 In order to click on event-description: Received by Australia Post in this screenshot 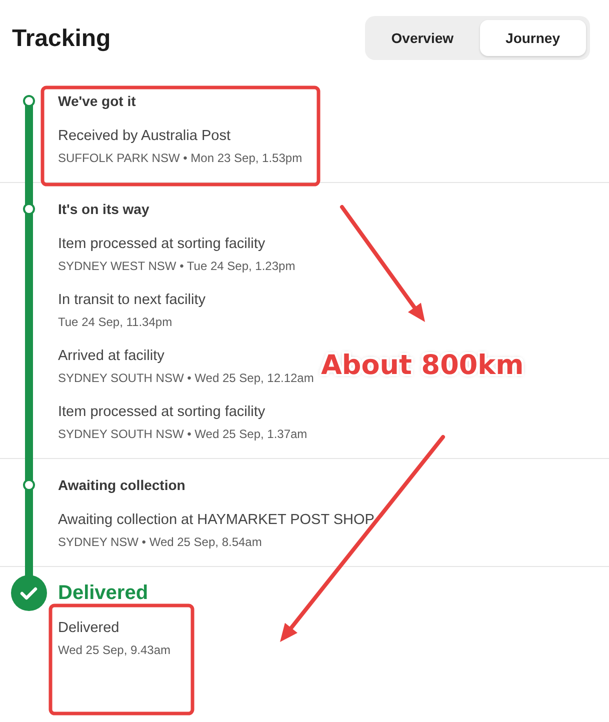, I will do `click(144, 136)`.